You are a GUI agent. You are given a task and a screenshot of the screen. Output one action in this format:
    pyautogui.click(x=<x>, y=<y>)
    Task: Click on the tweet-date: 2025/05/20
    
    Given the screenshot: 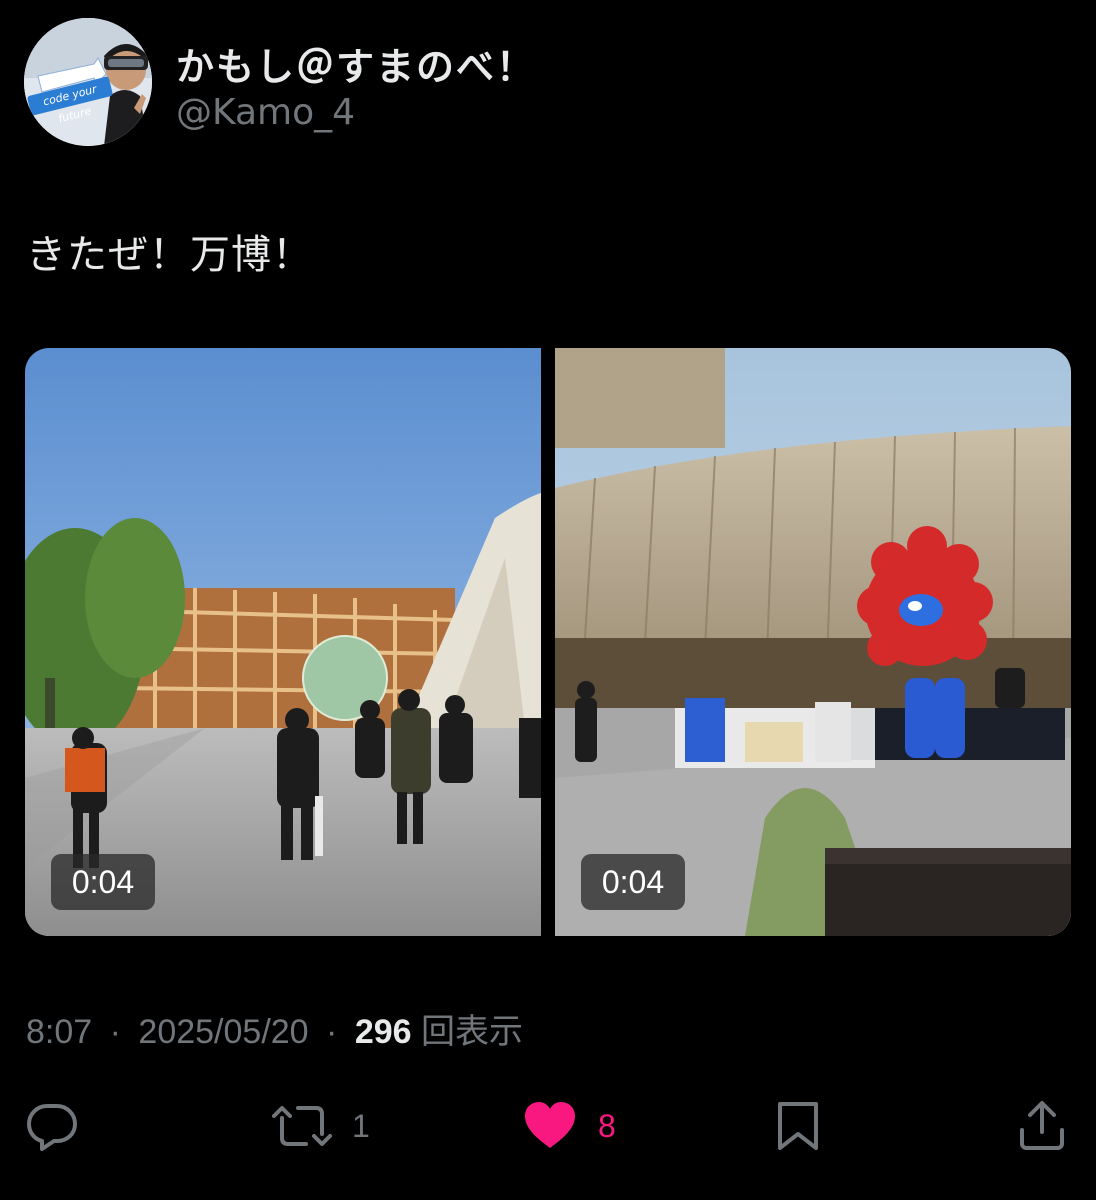 What is the action you would take?
    pyautogui.click(x=223, y=1032)
    